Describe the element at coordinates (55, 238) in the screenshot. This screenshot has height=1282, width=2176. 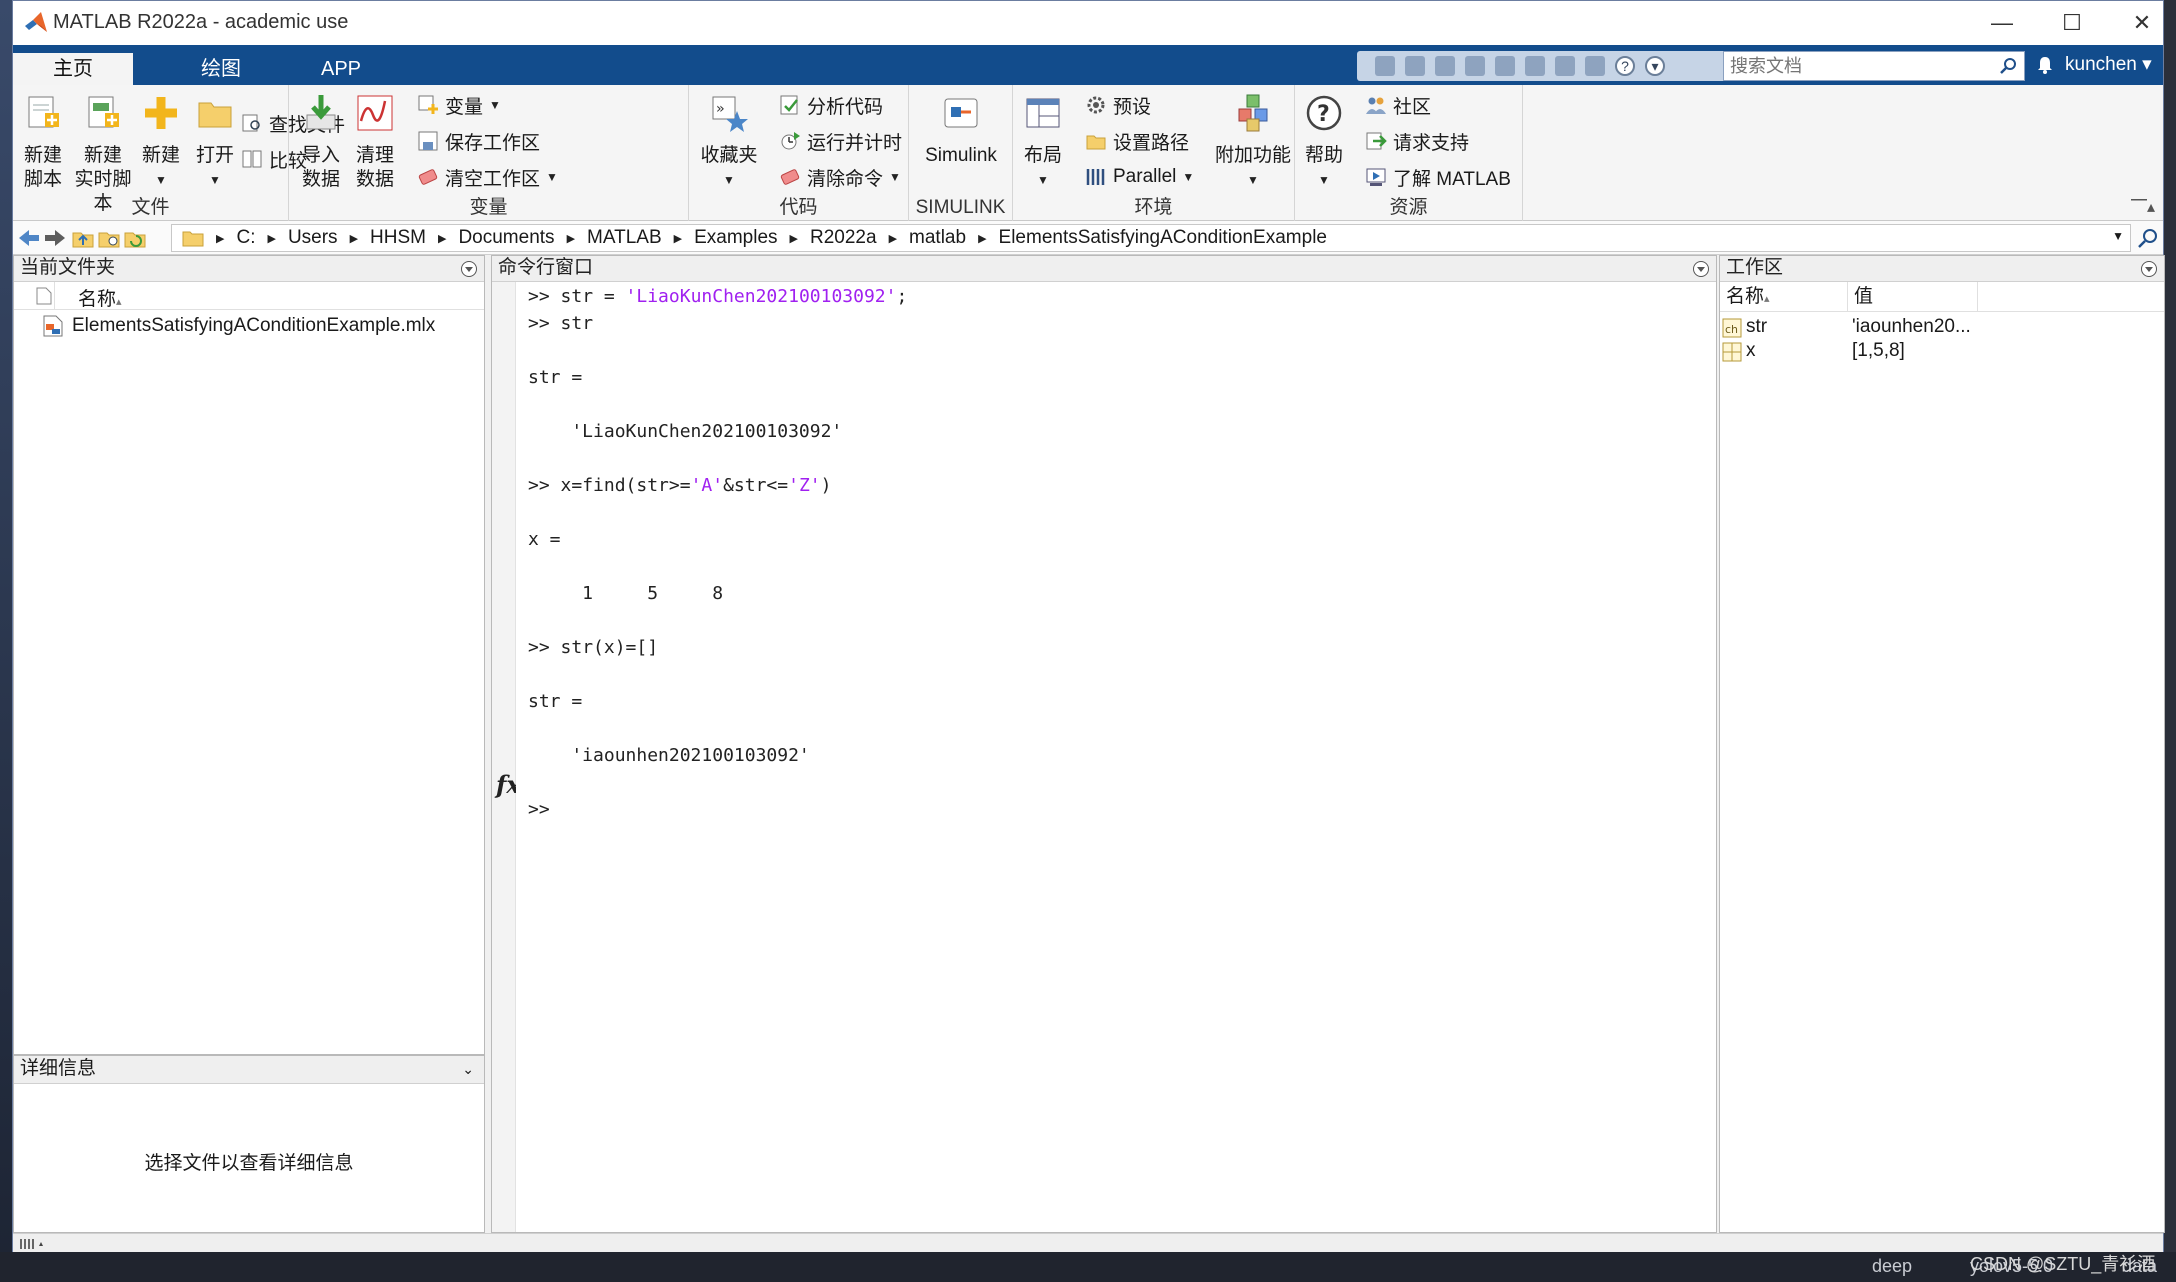
I see `forward-arrow-icon` at that location.